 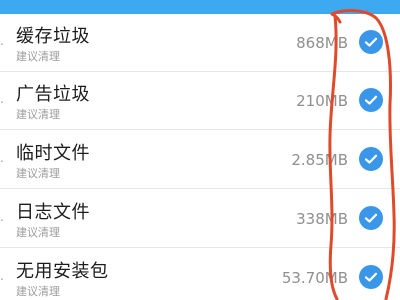 What do you see at coordinates (322, 101) in the screenshot?
I see `item-size: 210MB` at bounding box center [322, 101].